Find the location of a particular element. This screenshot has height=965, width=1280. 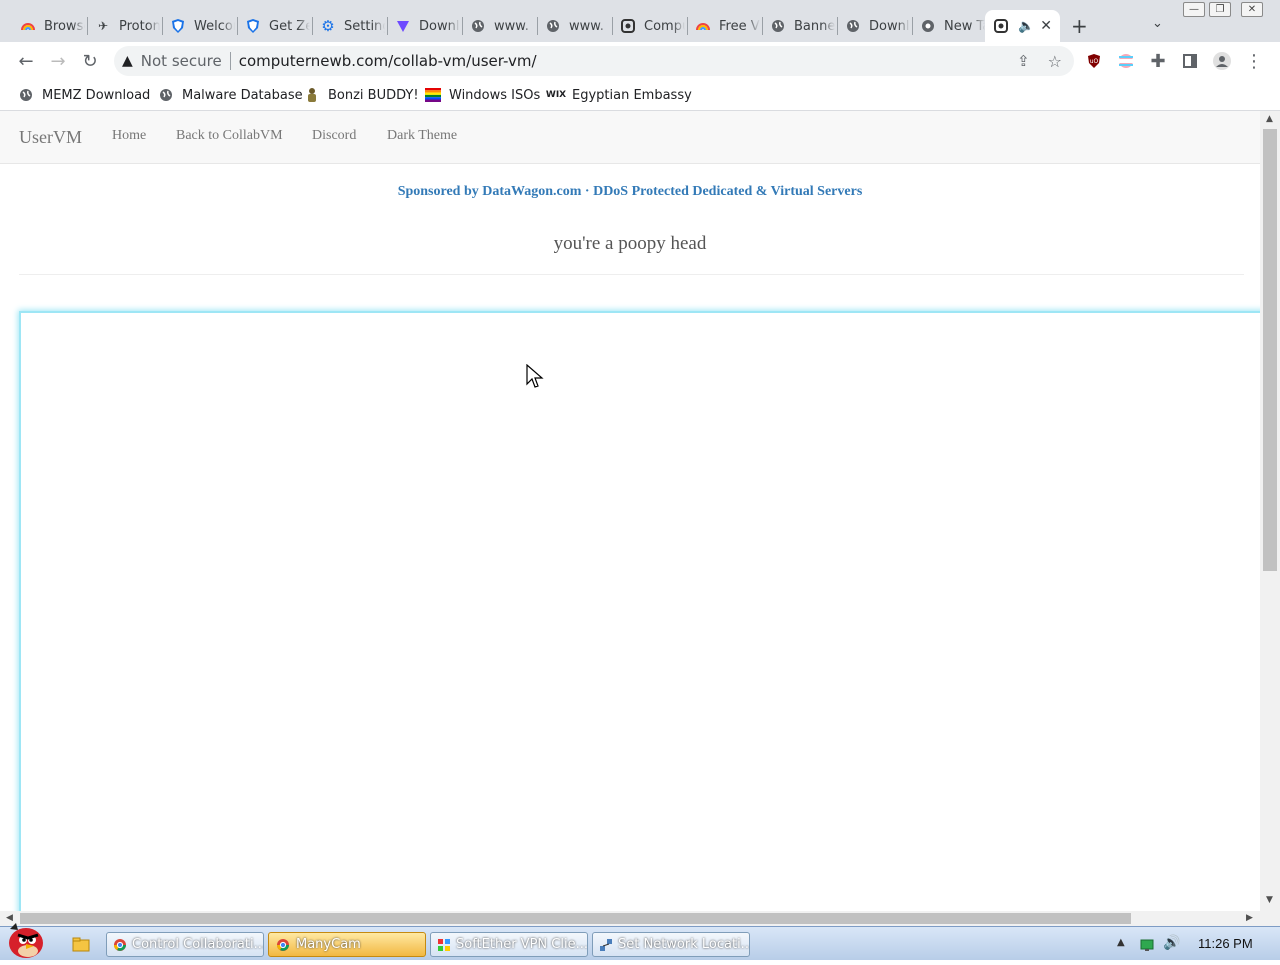

softether-icon is located at coordinates (444, 945).